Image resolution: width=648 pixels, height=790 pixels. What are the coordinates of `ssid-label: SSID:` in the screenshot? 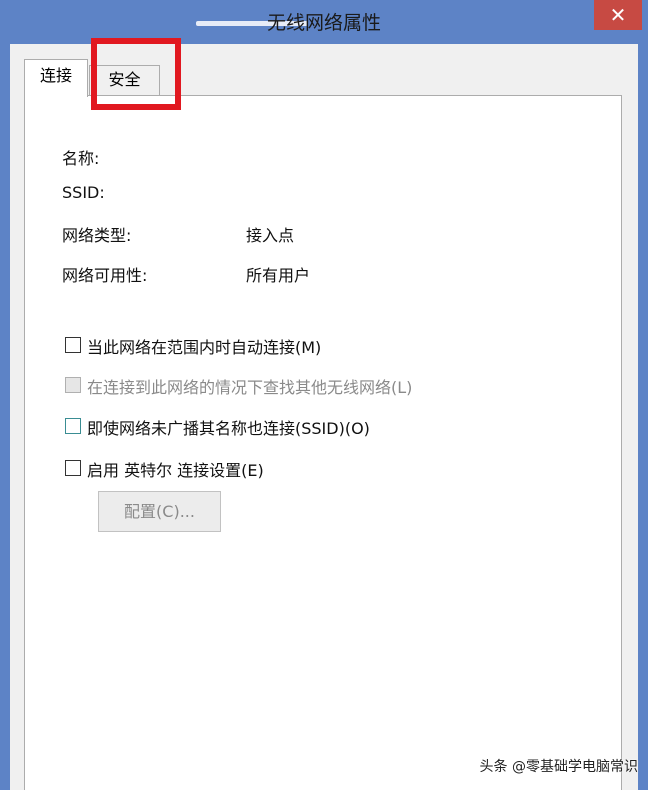 It's located at (83, 192).